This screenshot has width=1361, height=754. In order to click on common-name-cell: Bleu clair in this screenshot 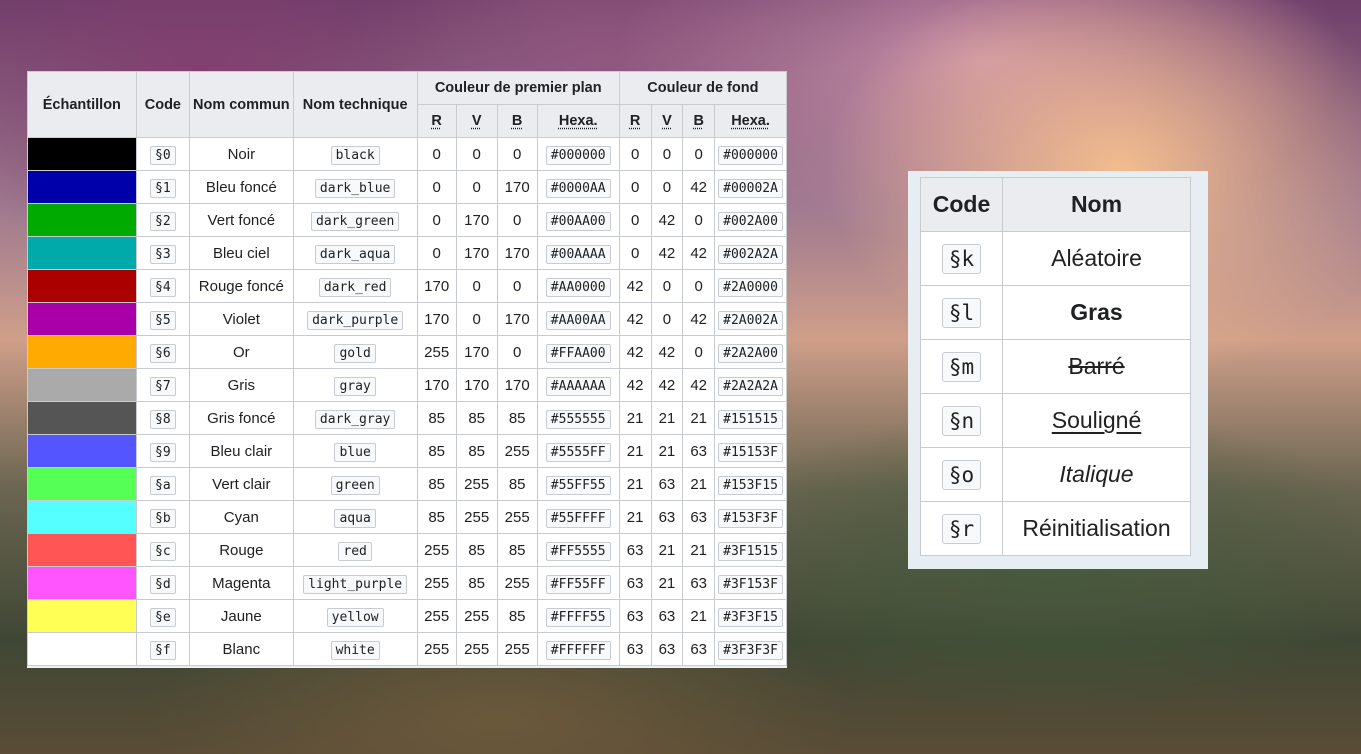, I will do `click(241, 451)`.